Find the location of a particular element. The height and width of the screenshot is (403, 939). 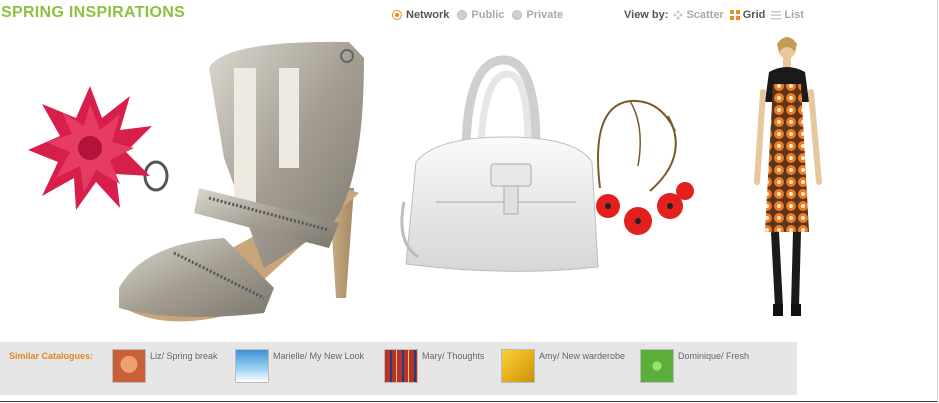

visibility-selector: Network Public Private is located at coordinates (481, 15).